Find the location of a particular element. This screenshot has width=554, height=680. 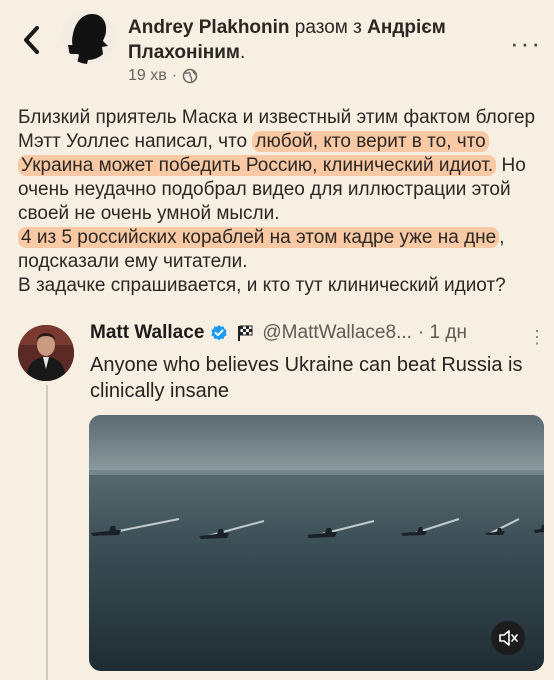

quote-more-icon: ⋮ is located at coordinates (537, 337).